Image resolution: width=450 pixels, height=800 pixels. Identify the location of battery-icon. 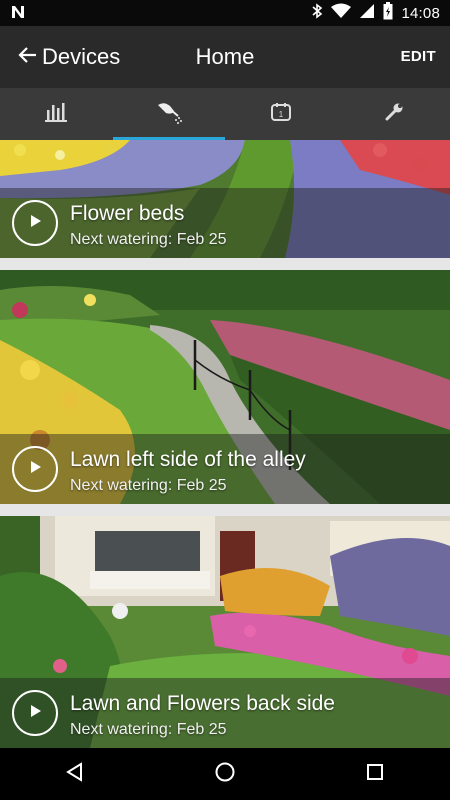
(388, 13).